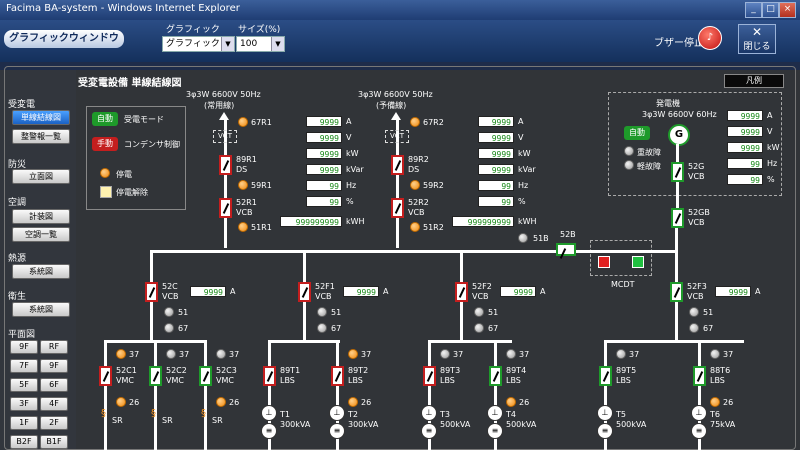  Describe the element at coordinates (24, 385) in the screenshot. I see `floor-button-5F: 5F` at that location.